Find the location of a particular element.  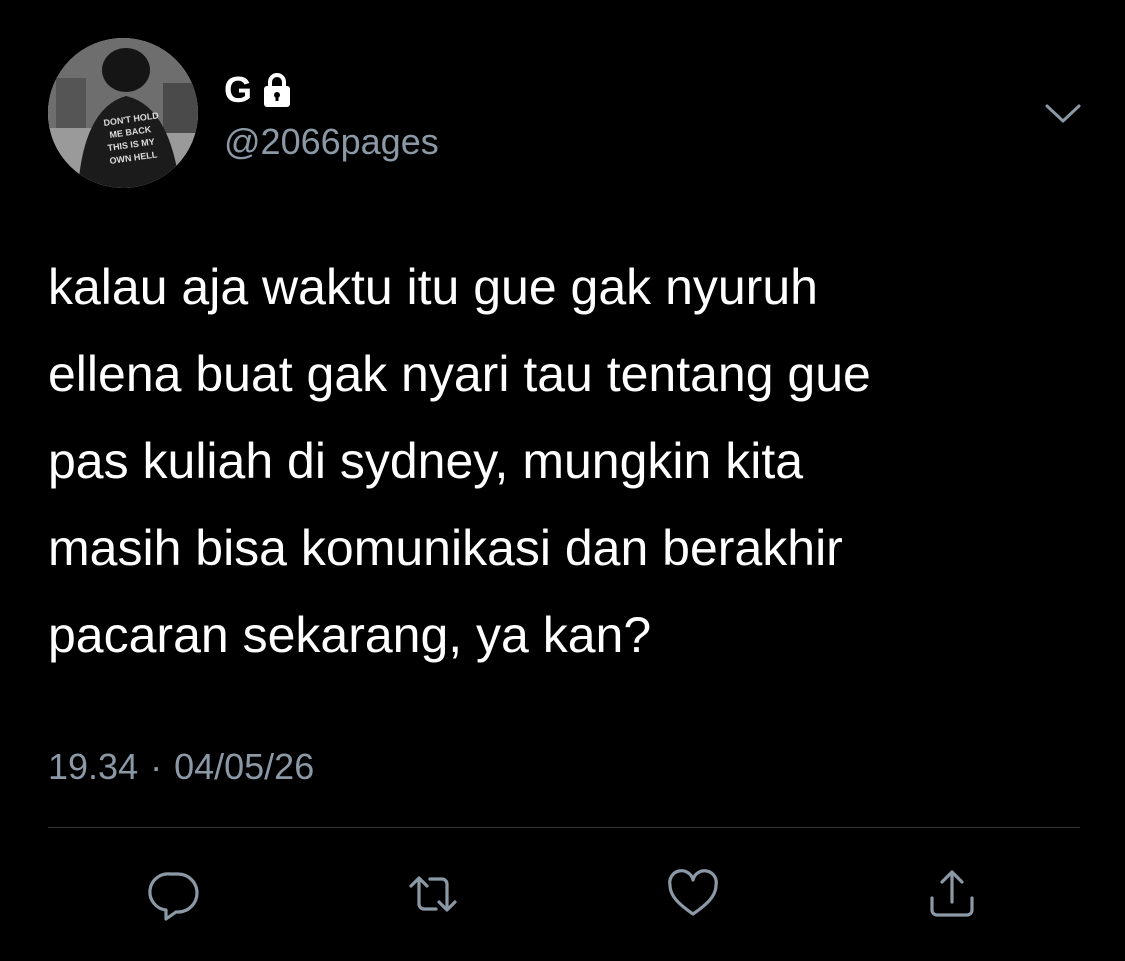

reply-icon is located at coordinates (173, 896).